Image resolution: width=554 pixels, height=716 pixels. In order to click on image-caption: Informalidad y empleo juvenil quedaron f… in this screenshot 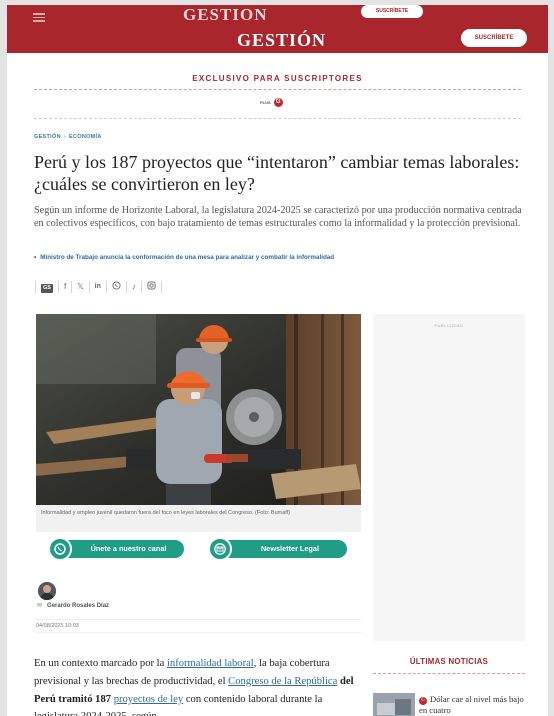, I will do `click(198, 518)`.